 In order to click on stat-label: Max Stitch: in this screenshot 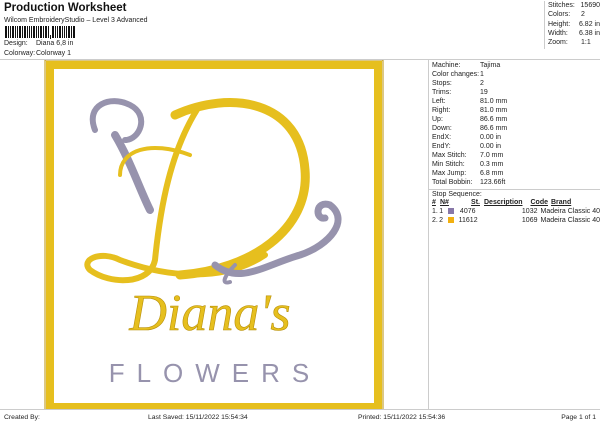, I will do `click(449, 155)`.